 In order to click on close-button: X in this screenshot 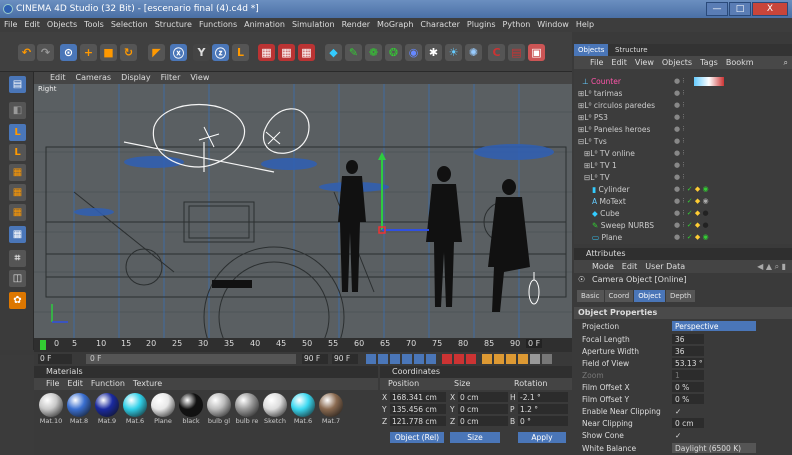, I will do `click(770, 9)`.